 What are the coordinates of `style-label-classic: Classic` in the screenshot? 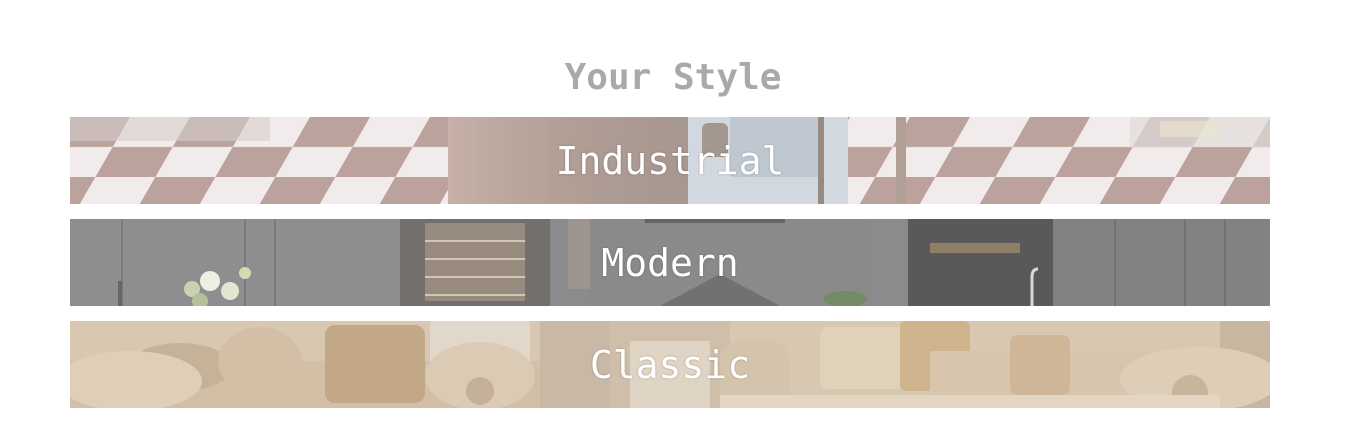 It's located at (670, 364).